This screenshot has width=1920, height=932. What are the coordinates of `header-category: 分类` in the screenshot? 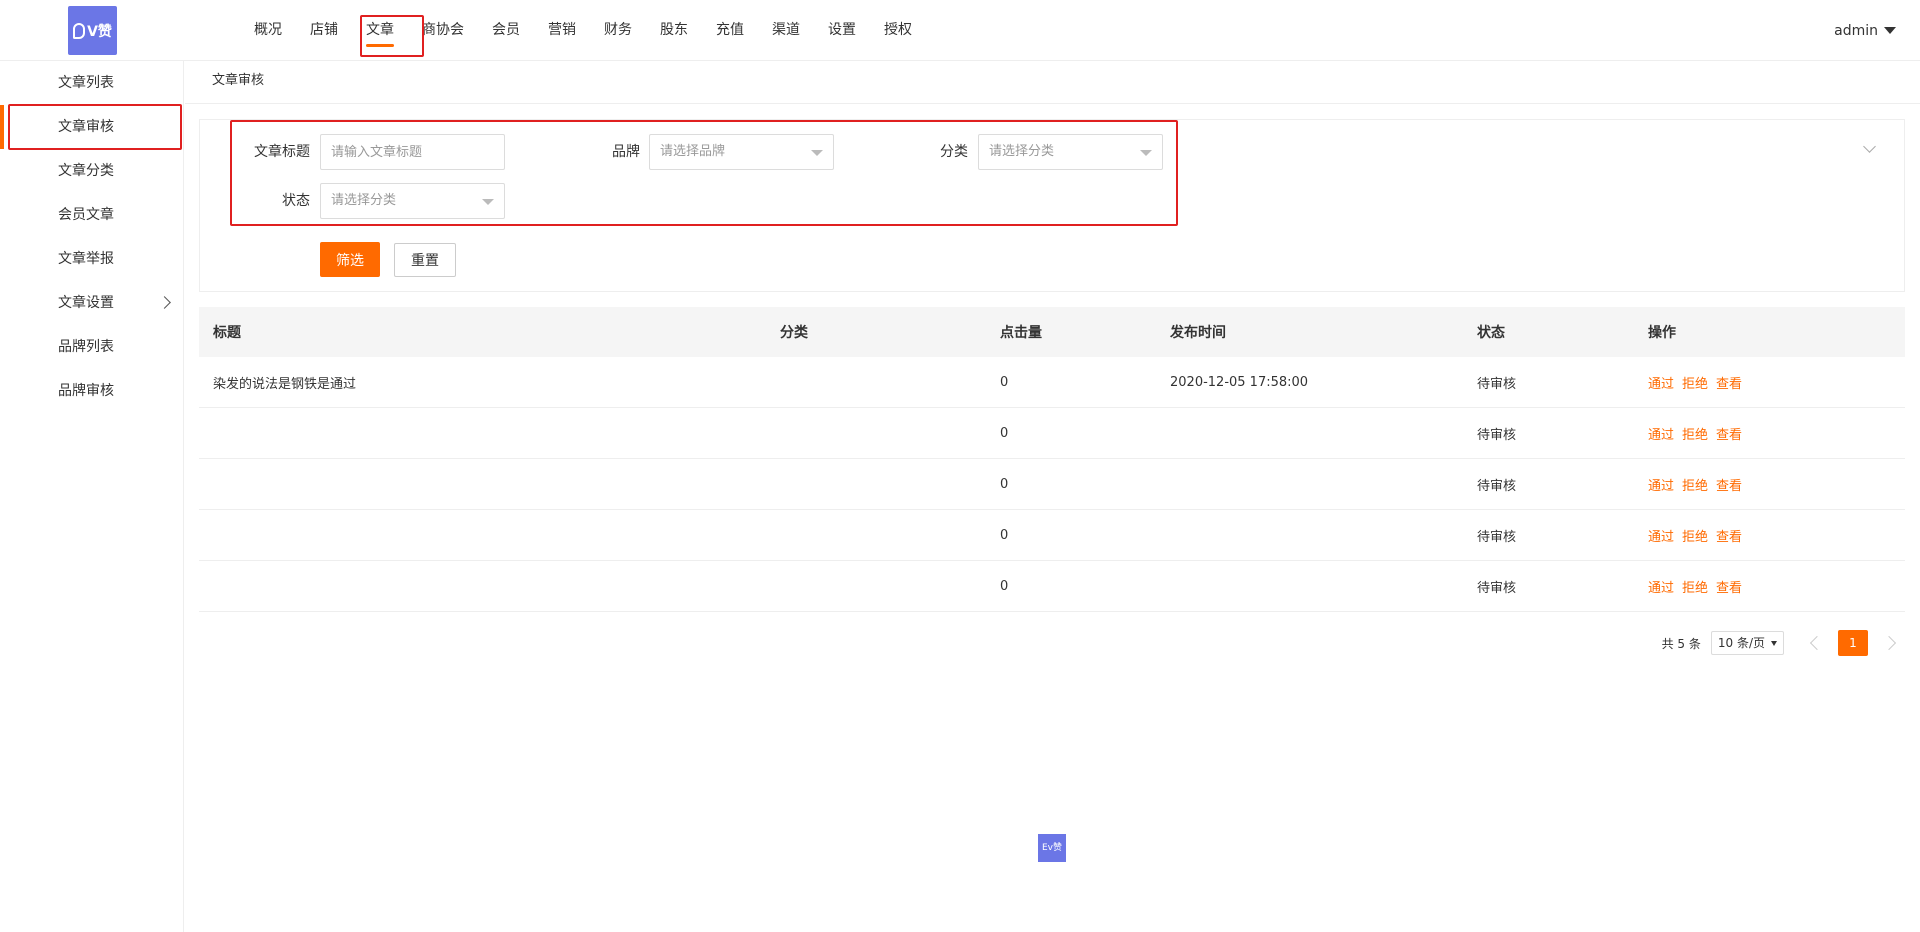 It's located at (794, 333).